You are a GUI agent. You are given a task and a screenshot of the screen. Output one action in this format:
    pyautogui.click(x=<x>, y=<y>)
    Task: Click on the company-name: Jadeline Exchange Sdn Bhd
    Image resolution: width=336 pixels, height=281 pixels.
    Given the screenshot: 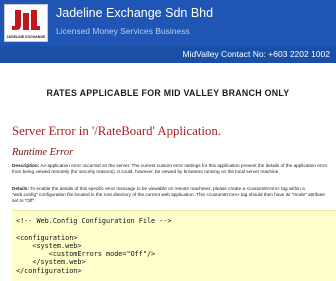 What is the action you would take?
    pyautogui.click(x=135, y=13)
    